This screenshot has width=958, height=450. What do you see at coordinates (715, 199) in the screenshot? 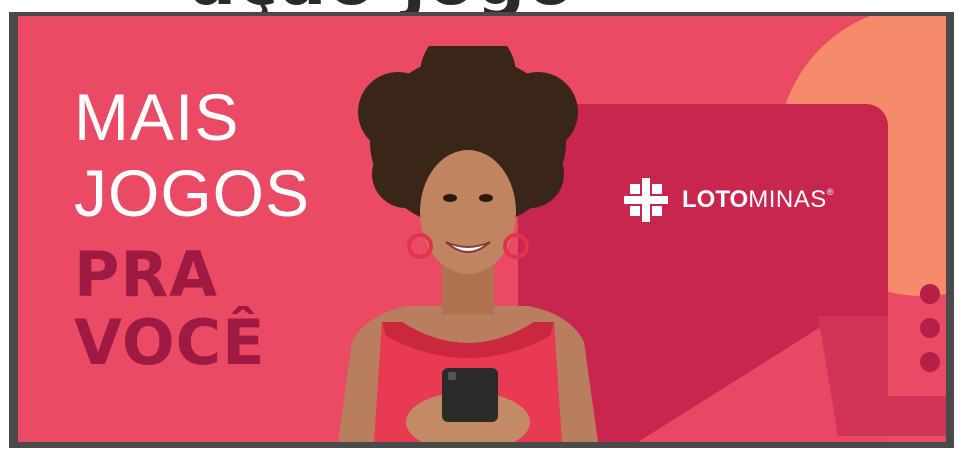
I see `logo-name-bold: LOTO` at bounding box center [715, 199].